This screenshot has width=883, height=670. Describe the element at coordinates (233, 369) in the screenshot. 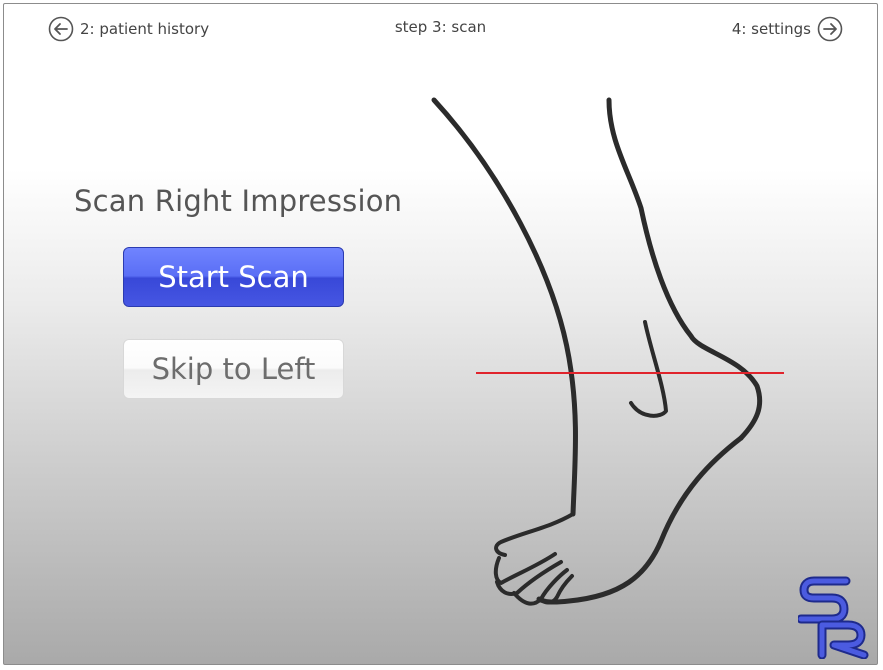

I see `skip-to-left-button: Skip to Left` at that location.